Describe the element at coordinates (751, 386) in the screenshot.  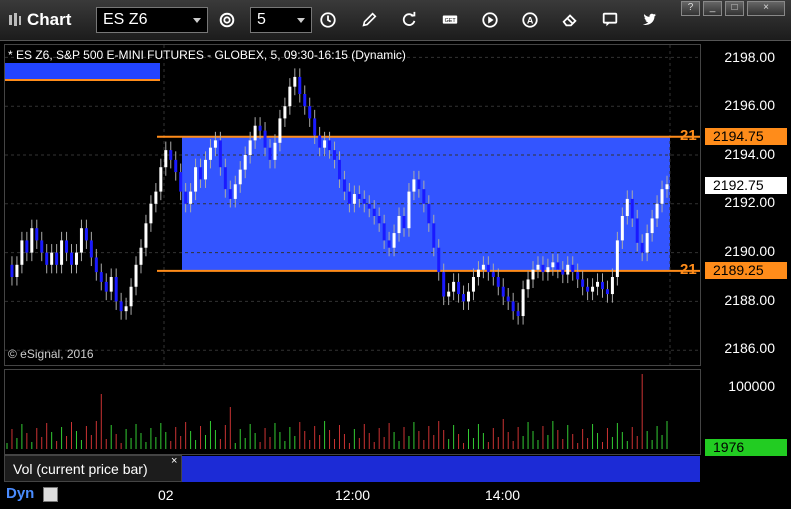
I see `volume-y-axis-label: 100000` at that location.